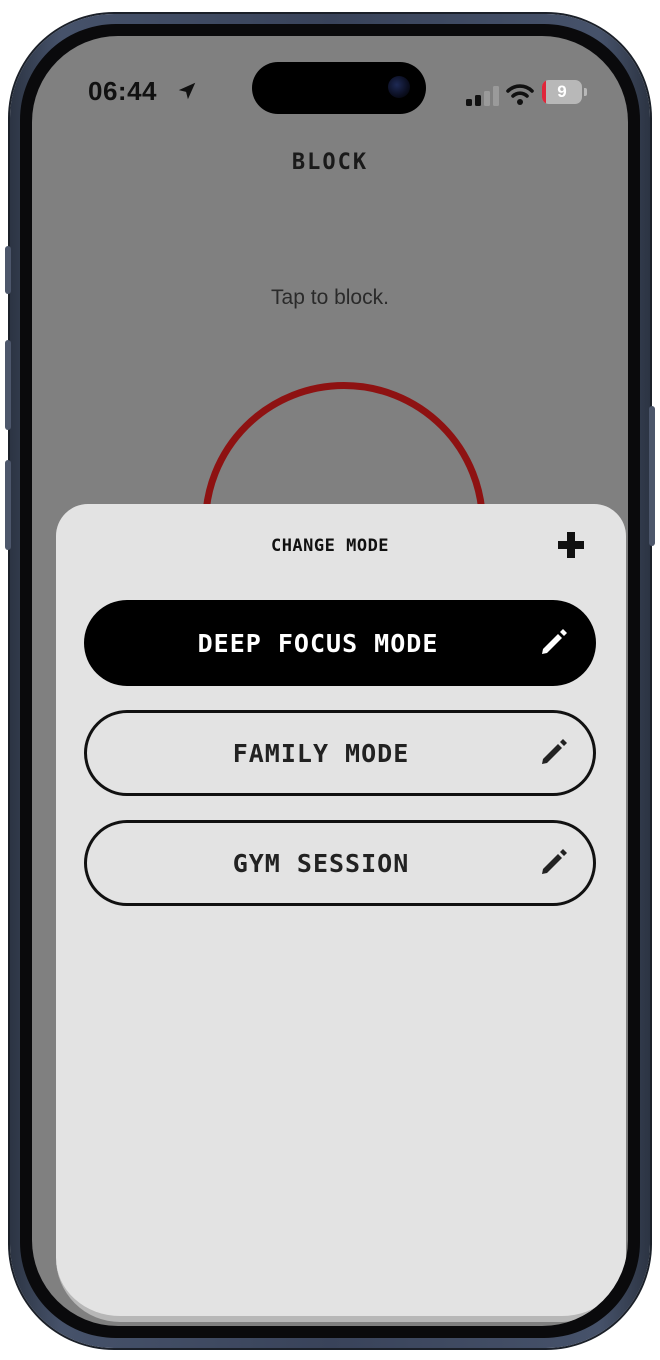 The height and width of the screenshot is (1360, 660). I want to click on cellular-signal-icon, so click(482, 96).